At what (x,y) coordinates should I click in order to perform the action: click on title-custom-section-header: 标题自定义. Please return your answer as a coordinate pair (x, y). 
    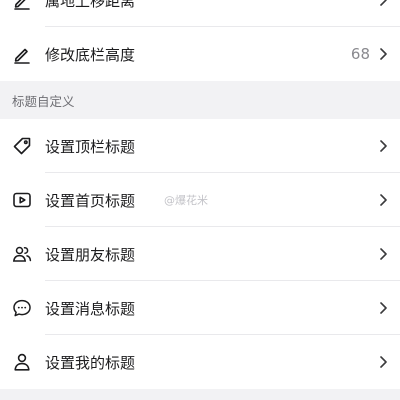
    Looking at the image, I should click on (200, 100).